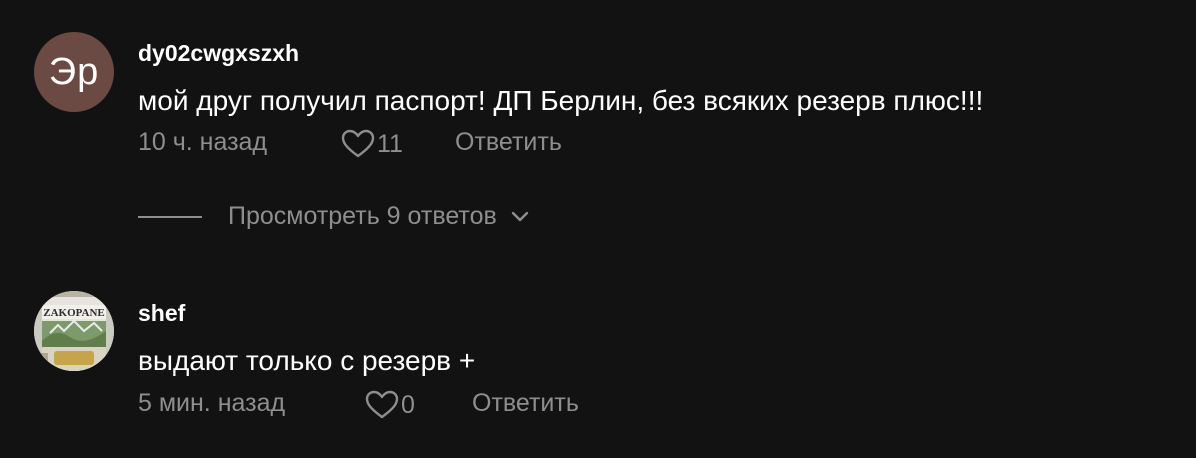 The image size is (1196, 458). Describe the element at coordinates (218, 53) in the screenshot. I see `comment-username: dy02cwgxszxh` at that location.